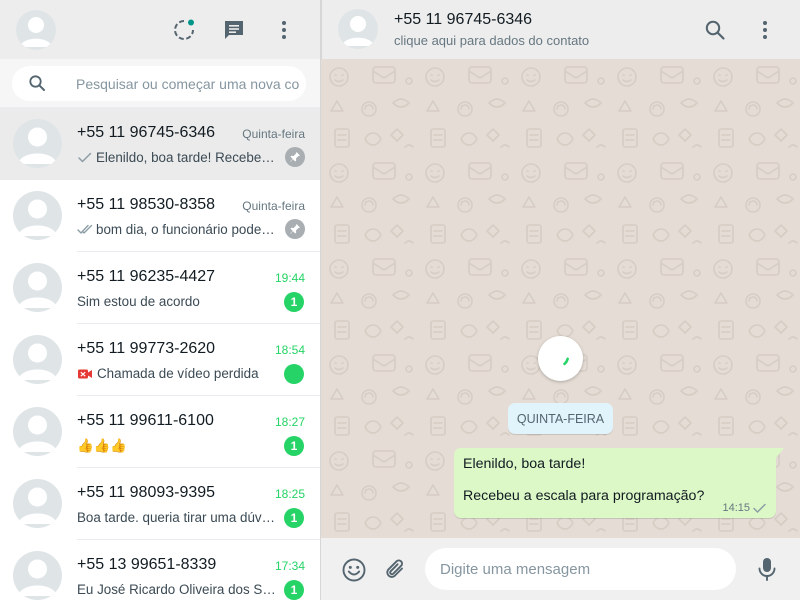  I want to click on my-profile-avatar, so click(36, 30).